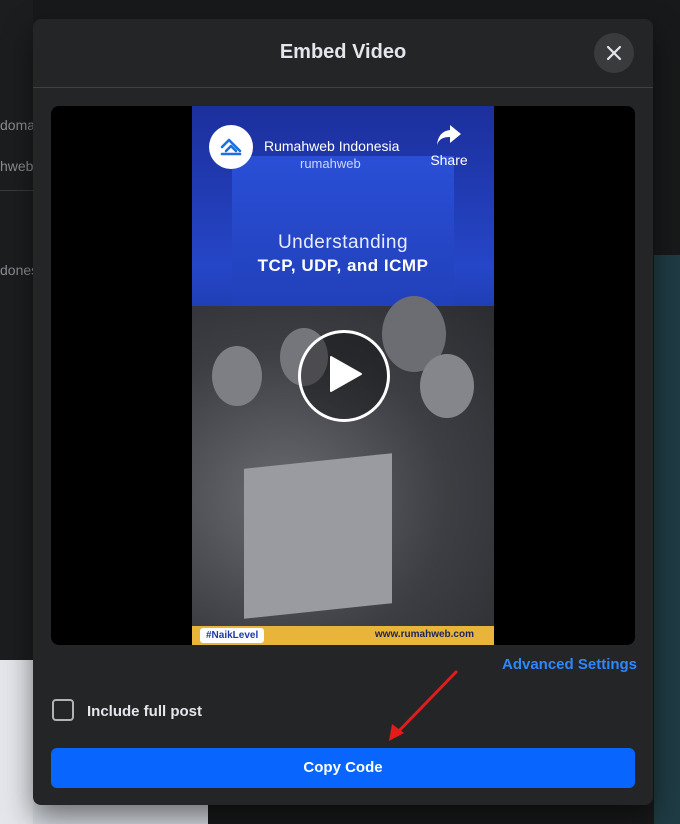 The height and width of the screenshot is (824, 680). I want to click on close-button, so click(614, 53).